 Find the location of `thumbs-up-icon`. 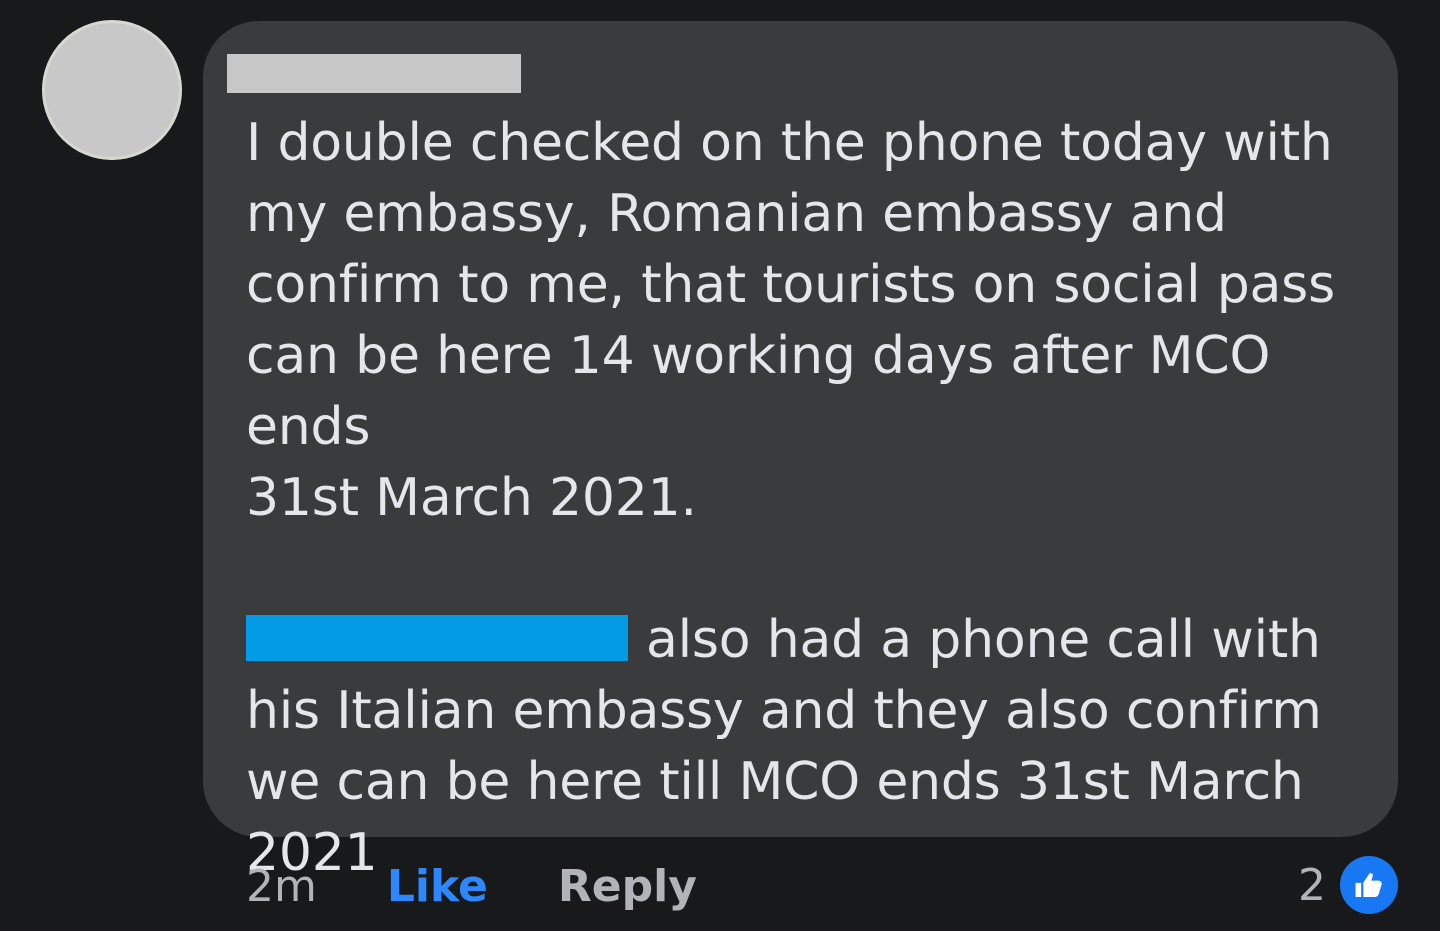

thumbs-up-icon is located at coordinates (1369, 885).